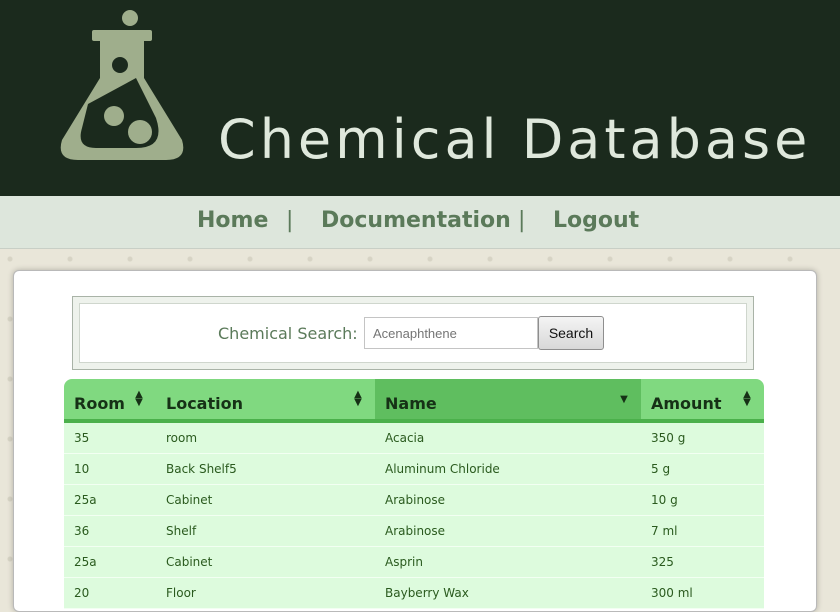 The image size is (840, 612). Describe the element at coordinates (204, 403) in the screenshot. I see `column-header-label: Location` at that location.